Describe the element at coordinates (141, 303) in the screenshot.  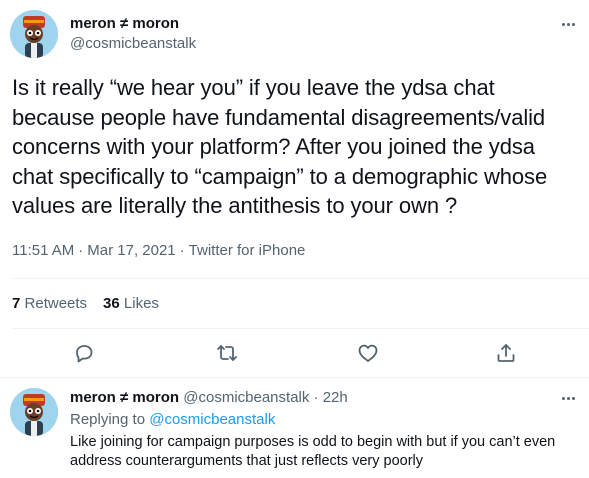
I see `likes-label: Likes` at that location.